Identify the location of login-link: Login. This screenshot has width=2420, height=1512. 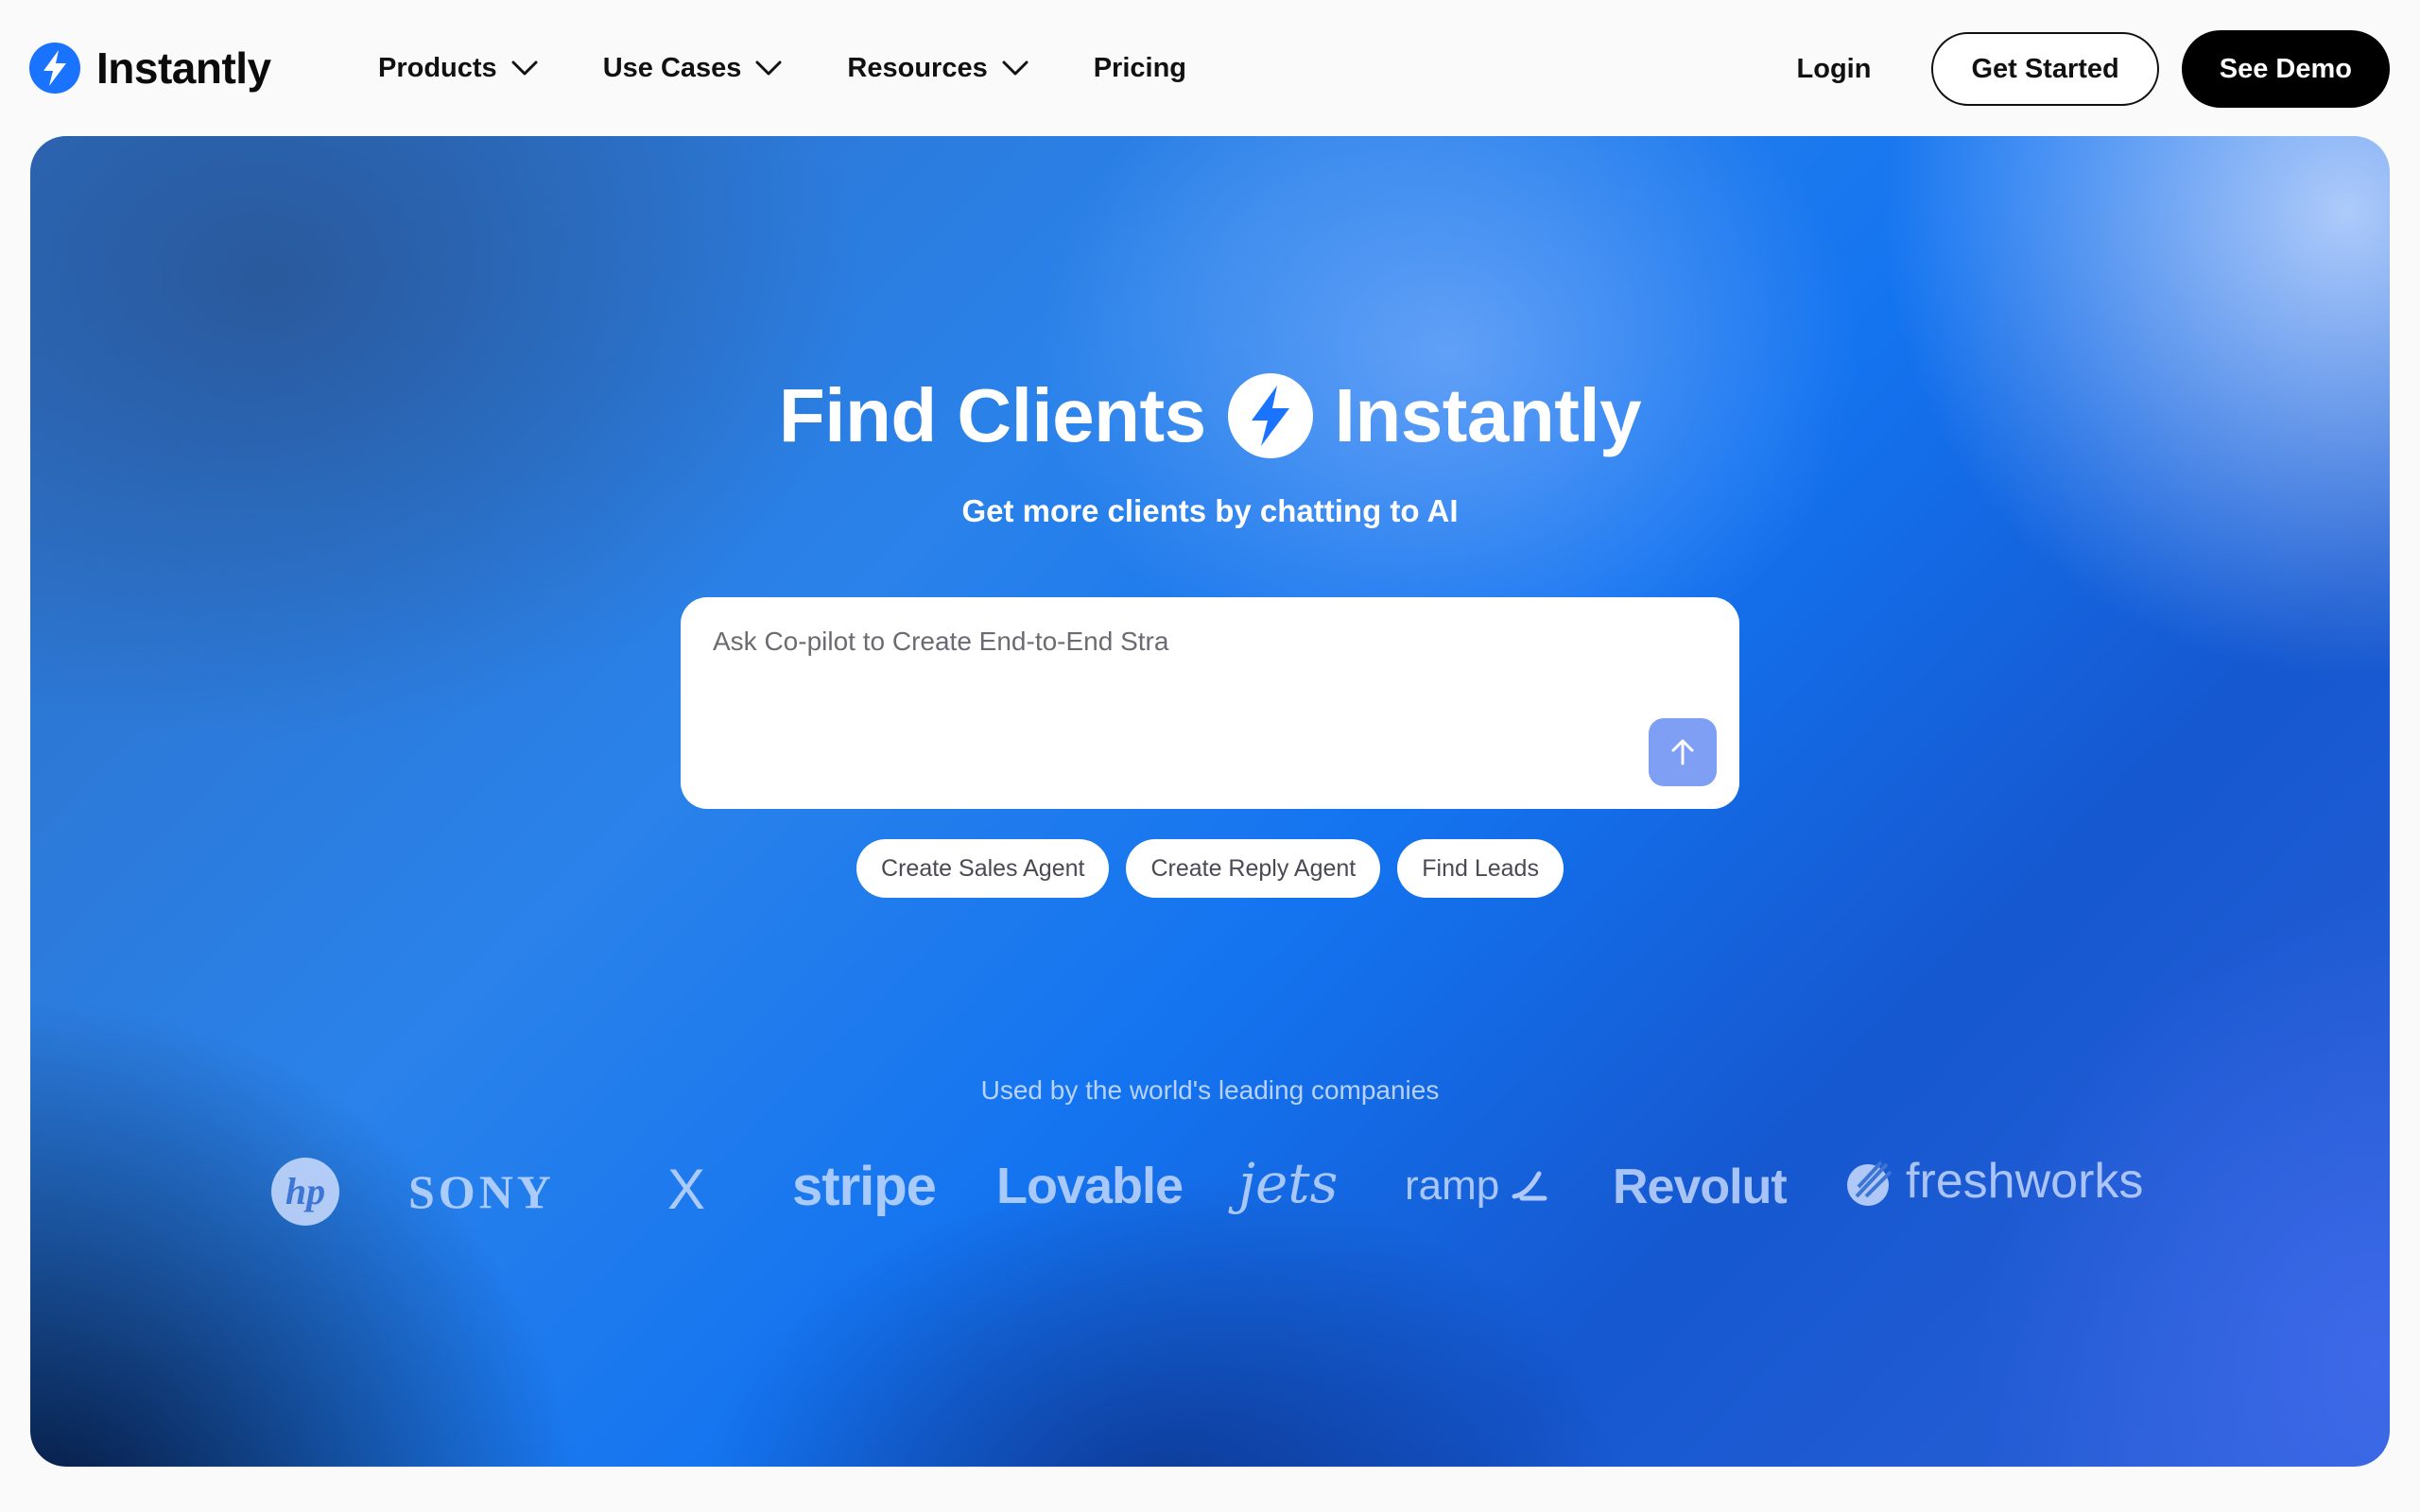
(1834, 69).